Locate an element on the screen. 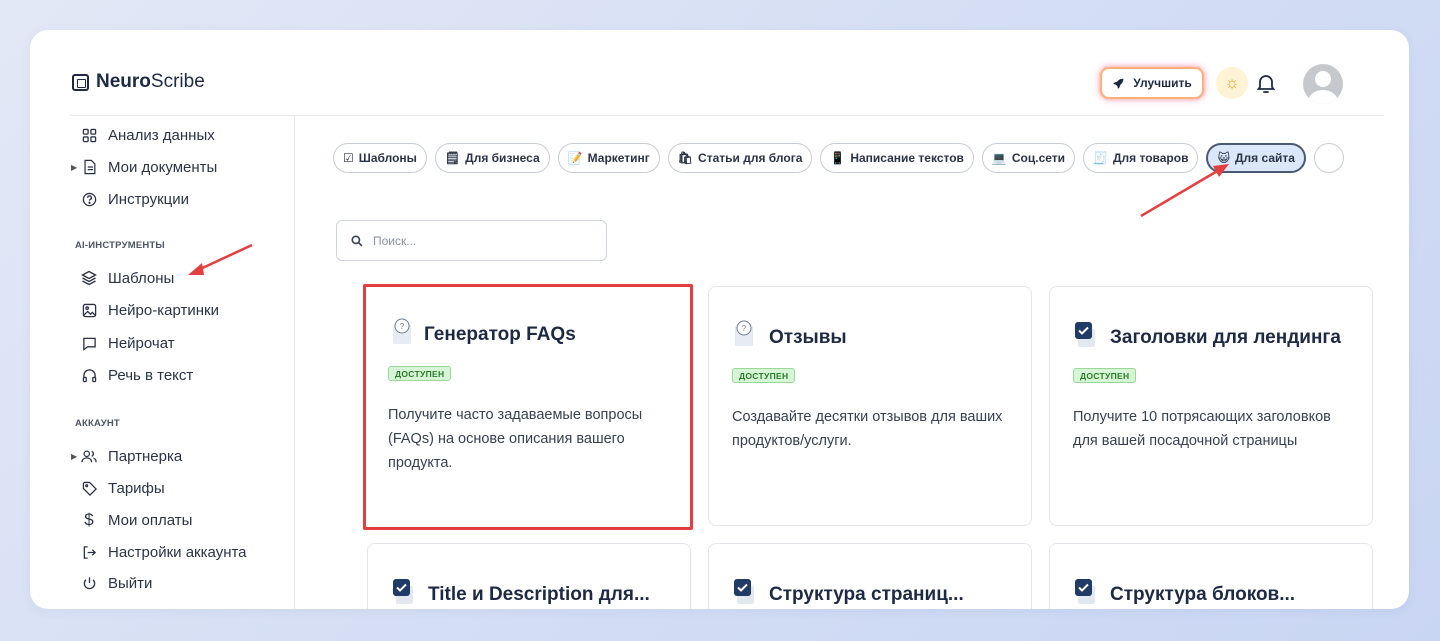  sidebar-item-speech-to-text: Речь в текст is located at coordinates (136, 375).